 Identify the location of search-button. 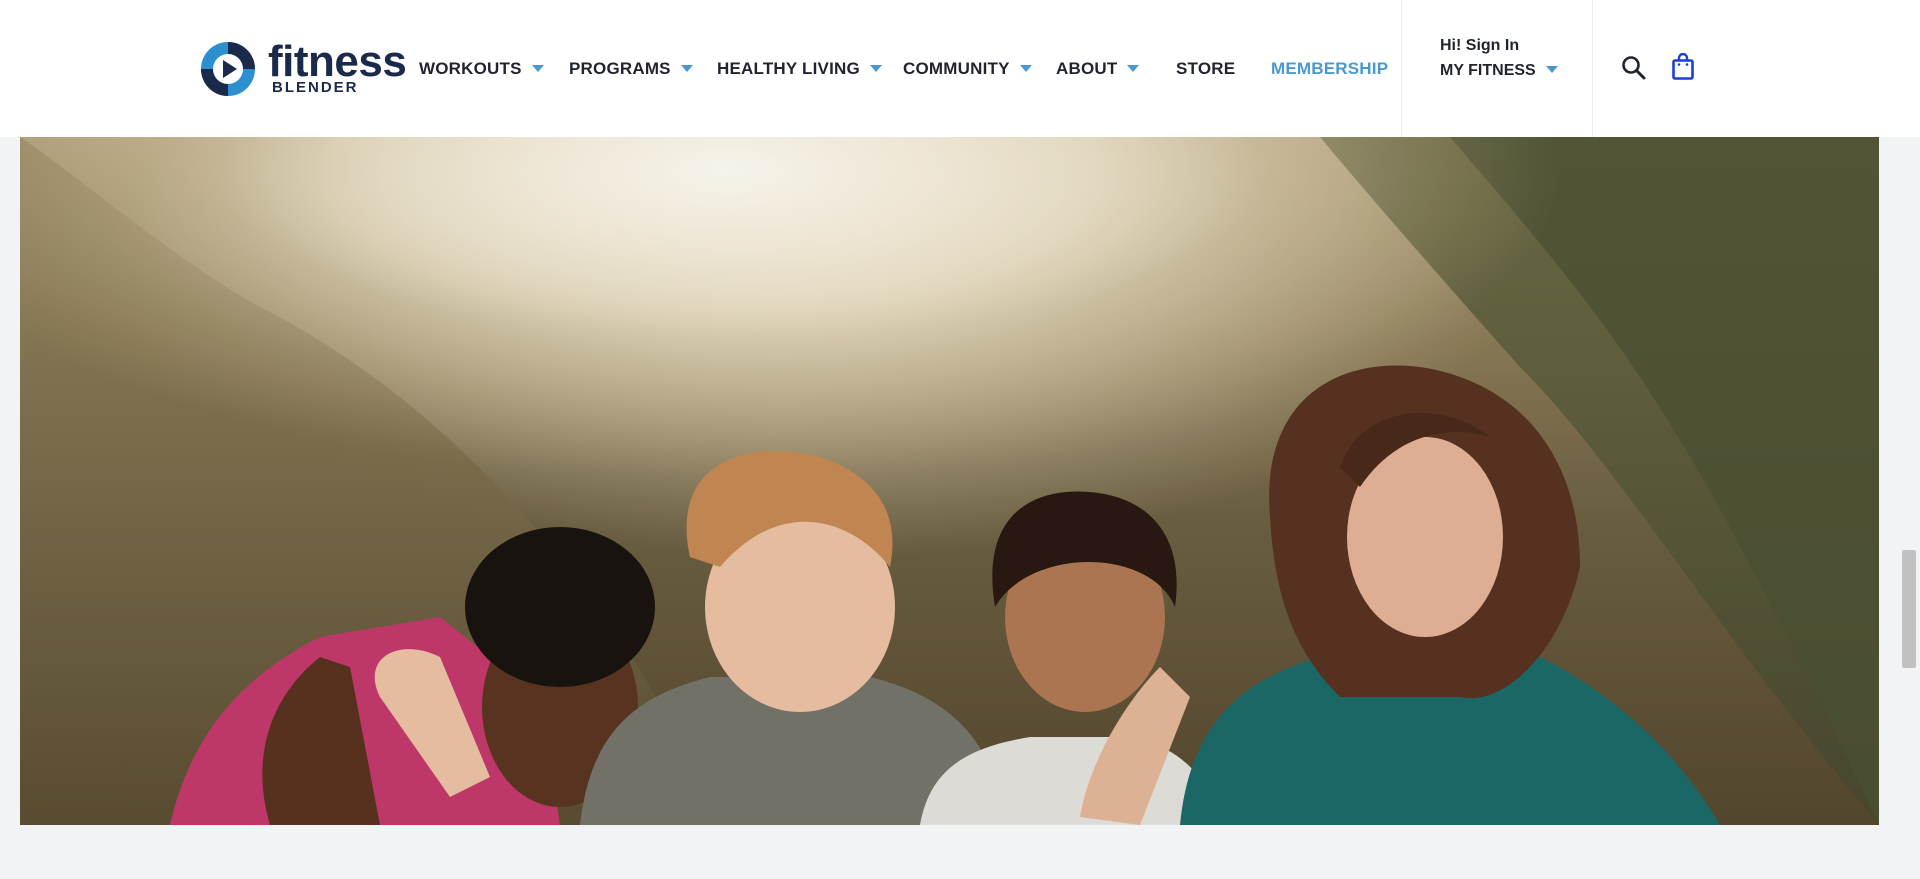
(1634, 70).